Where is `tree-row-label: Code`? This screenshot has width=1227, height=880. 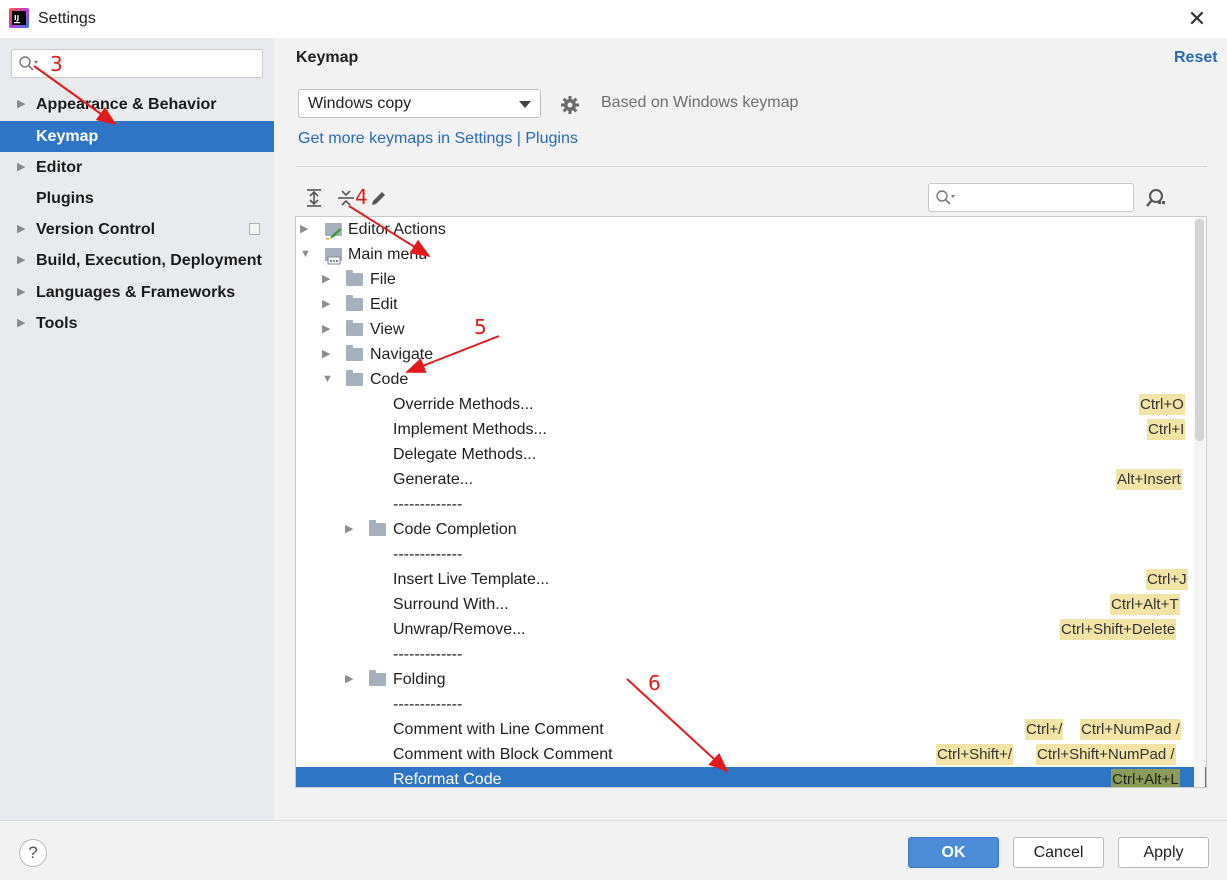
tree-row-label: Code is located at coordinates (389, 379).